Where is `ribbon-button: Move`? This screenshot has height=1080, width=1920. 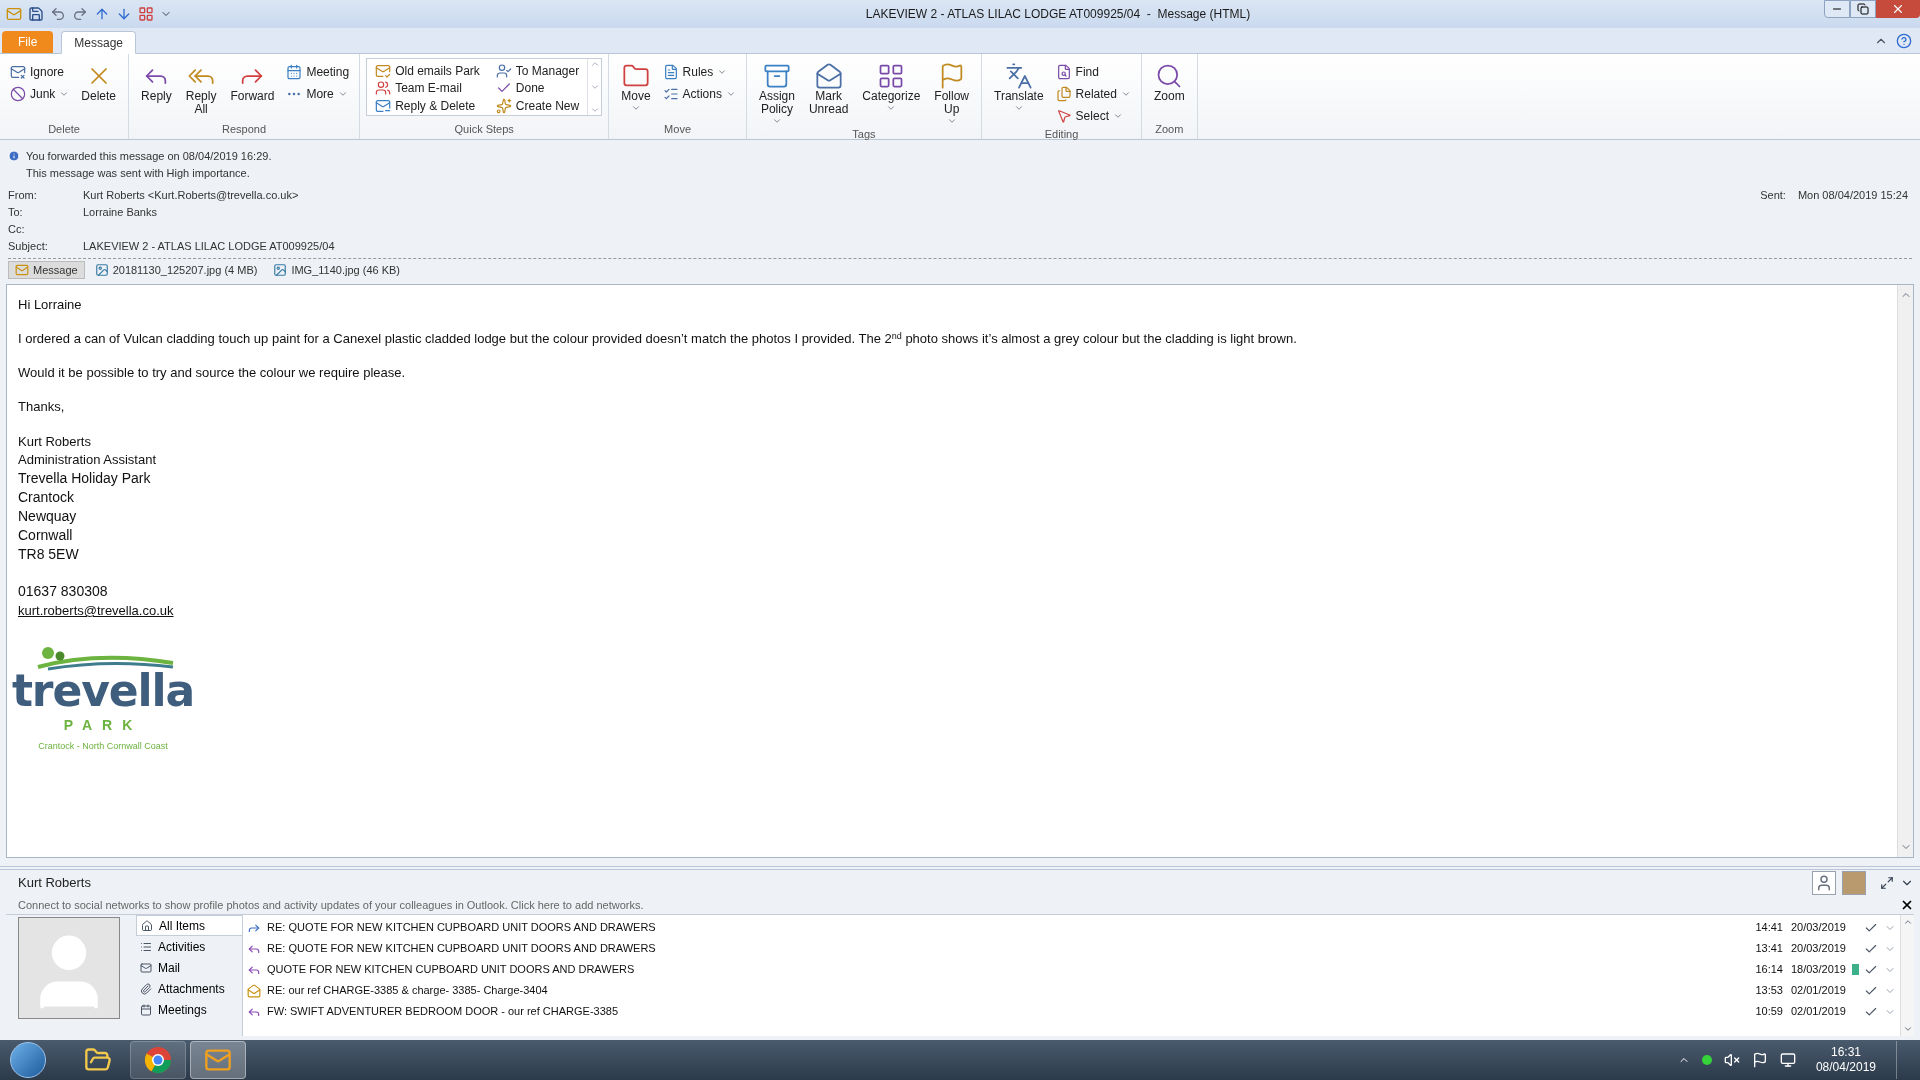
ribbon-button: Move is located at coordinates (636, 85).